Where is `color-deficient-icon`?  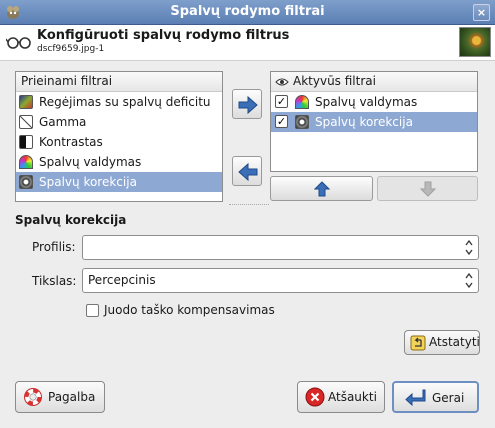
color-deficient-icon is located at coordinates (26, 102).